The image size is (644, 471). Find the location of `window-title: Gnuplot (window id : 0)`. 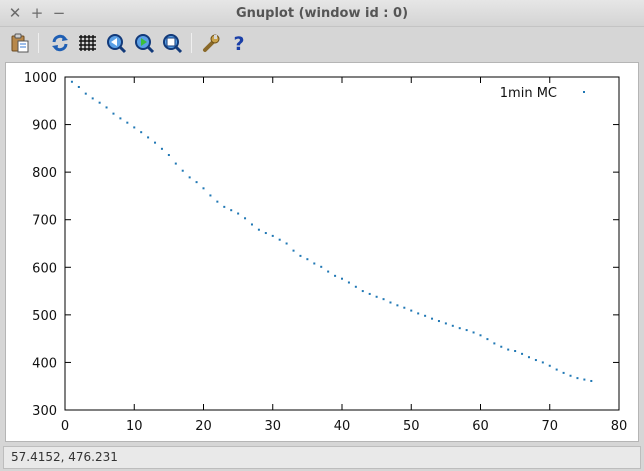

window-title: Gnuplot (window id : 0) is located at coordinates (322, 13).